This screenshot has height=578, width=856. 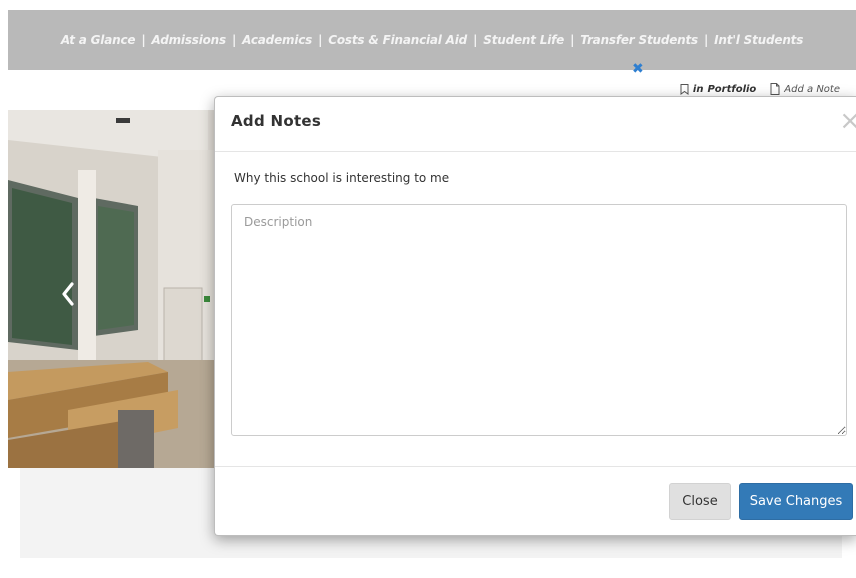 I want to click on add-note-link: Add a Note, so click(x=805, y=89).